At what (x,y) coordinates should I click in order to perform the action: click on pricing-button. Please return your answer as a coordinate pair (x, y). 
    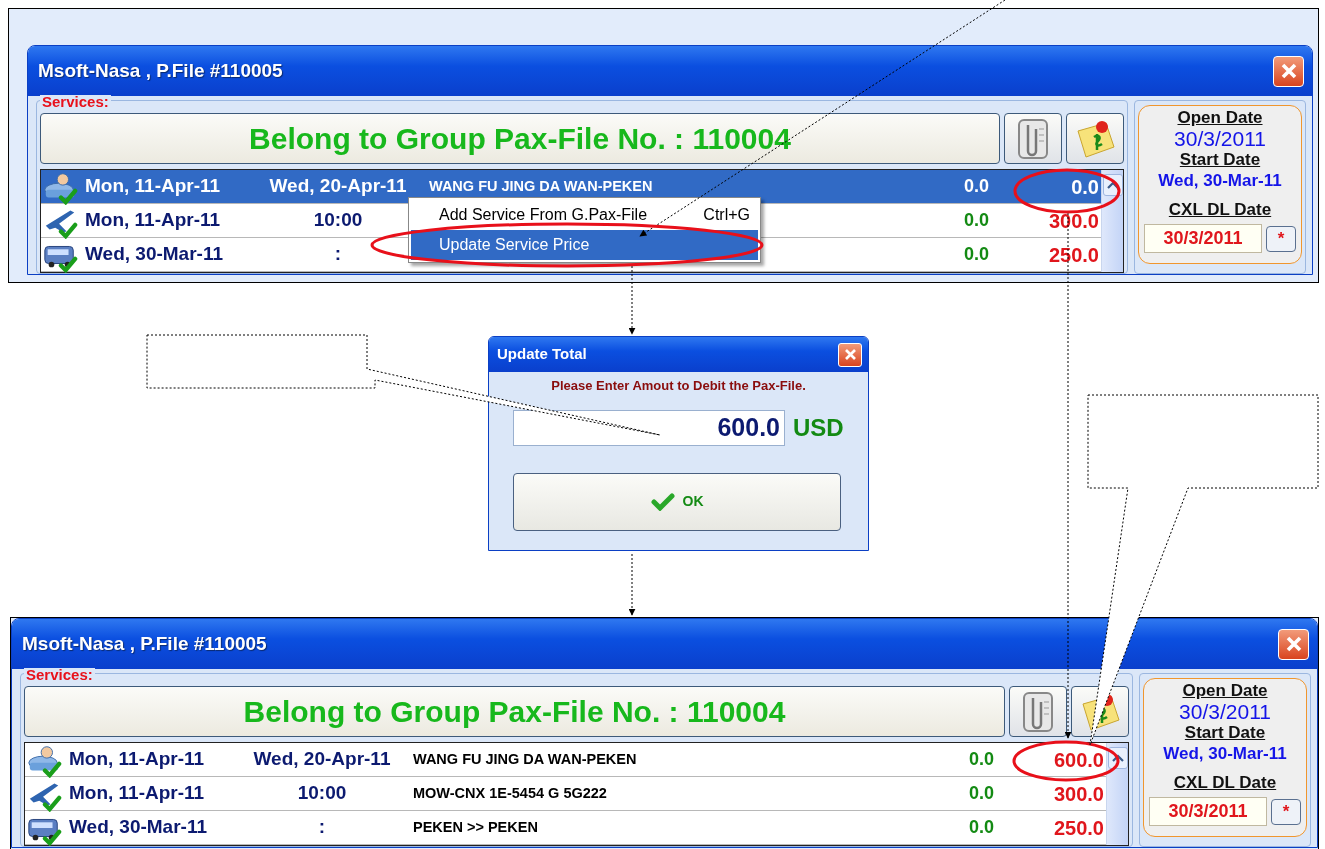
    Looking at the image, I should click on (1095, 138).